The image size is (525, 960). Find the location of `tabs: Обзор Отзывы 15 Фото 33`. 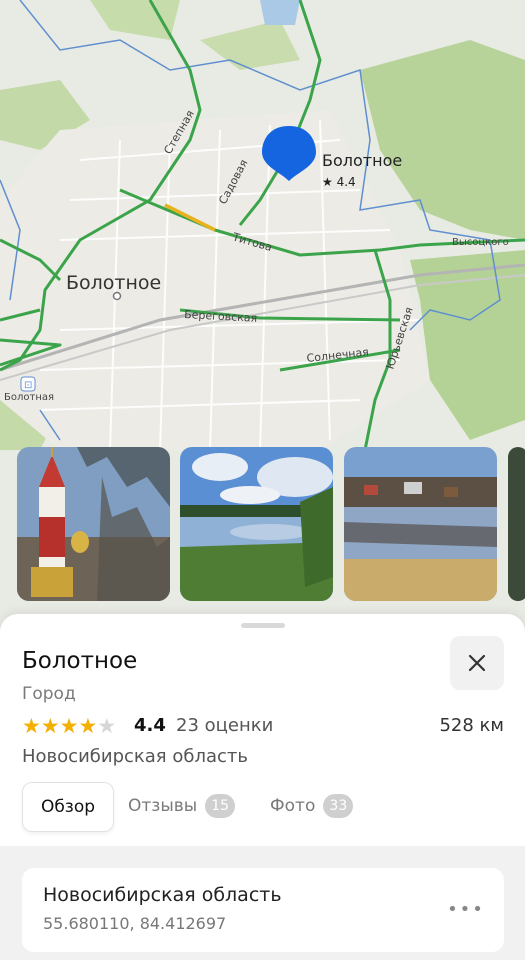

tabs: Обзор Отзывы 15 Фото 33 is located at coordinates (252, 807).